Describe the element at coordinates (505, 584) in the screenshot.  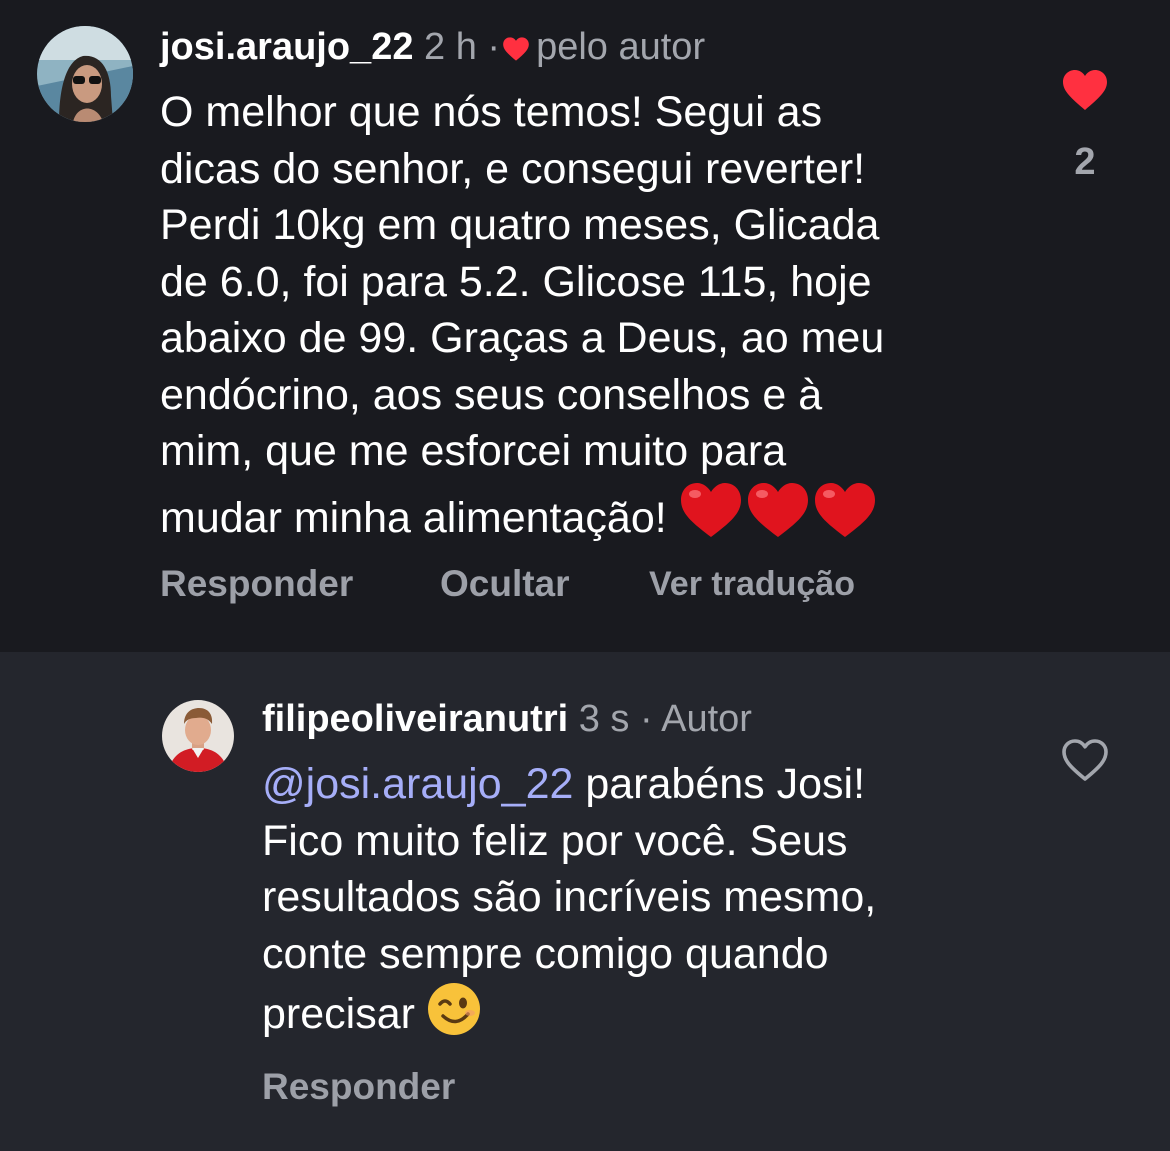
I see `hide-button: Ocultar` at that location.